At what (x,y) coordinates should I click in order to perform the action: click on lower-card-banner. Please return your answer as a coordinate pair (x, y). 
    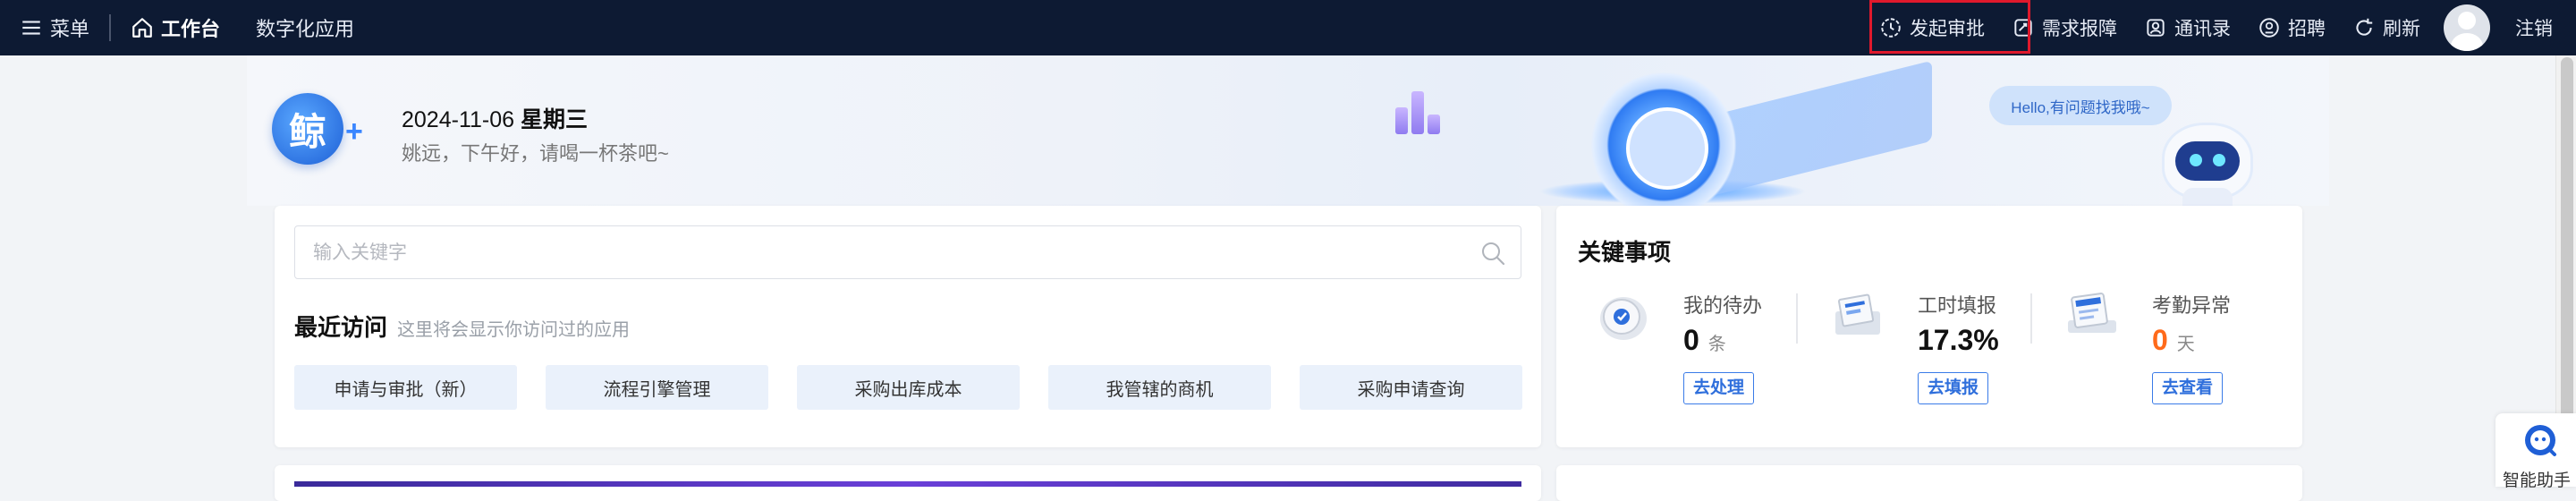
    Looking at the image, I should click on (907, 484).